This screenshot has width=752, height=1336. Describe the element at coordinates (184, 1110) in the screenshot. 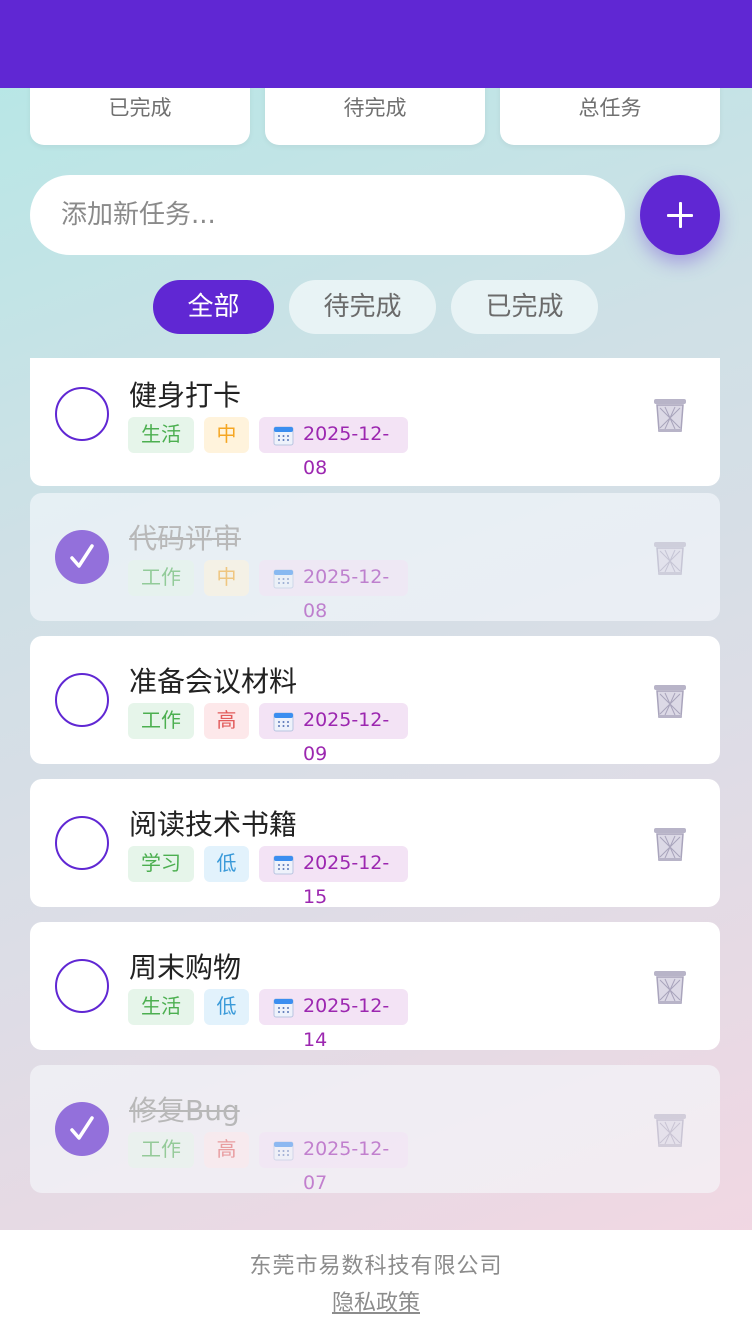

I see `task-title: 修复Bug` at that location.